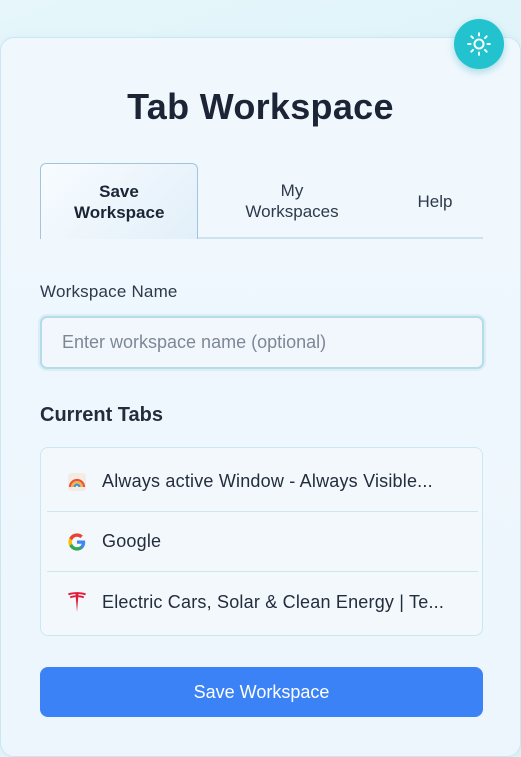 The width and height of the screenshot is (521, 757). What do you see at coordinates (77, 602) in the screenshot?
I see `tesla-favicon-icon` at bounding box center [77, 602].